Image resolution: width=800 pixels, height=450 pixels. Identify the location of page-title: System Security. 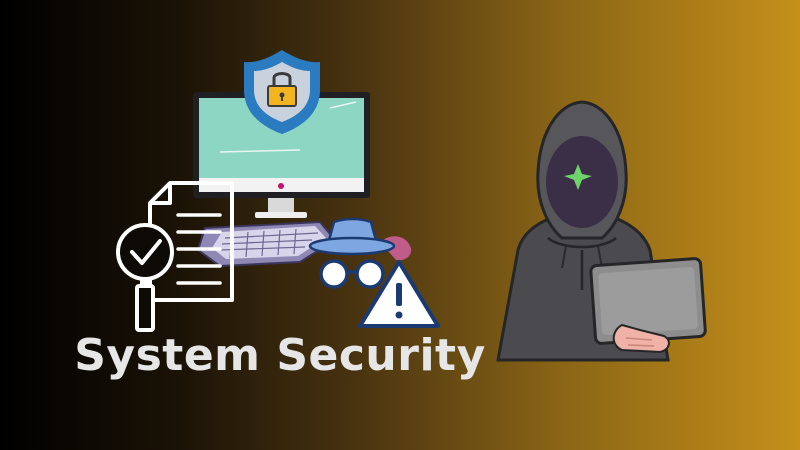
(280, 355).